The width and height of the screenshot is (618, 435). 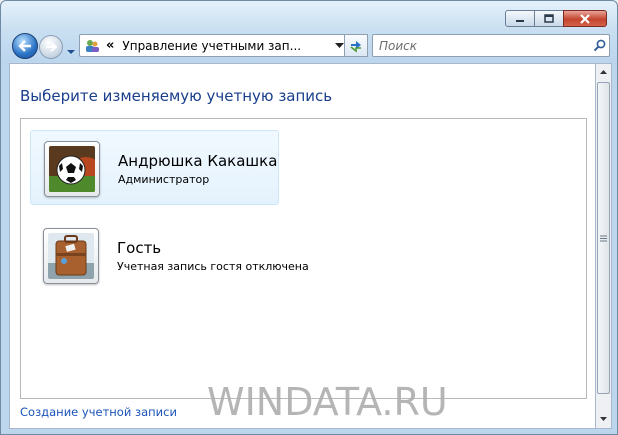 I want to click on suitcase-icon, so click(x=71, y=256).